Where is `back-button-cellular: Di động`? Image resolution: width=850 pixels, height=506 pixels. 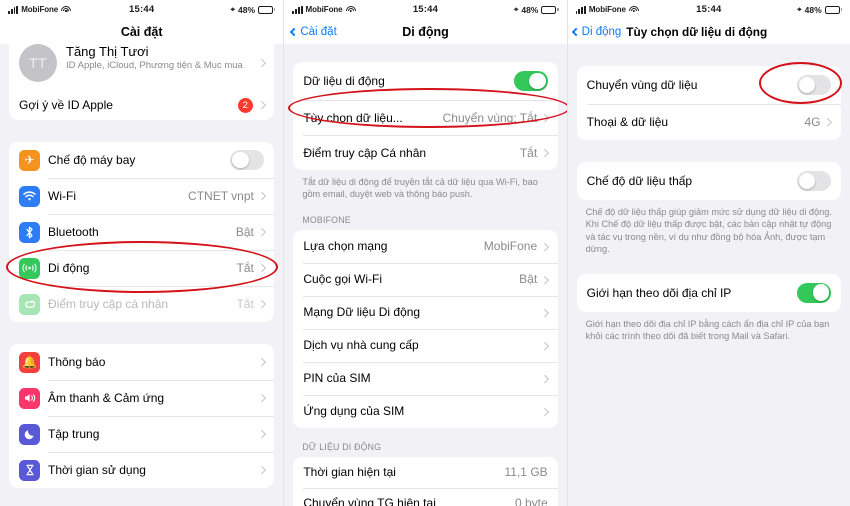 back-button-cellular: Di động is located at coordinates (596, 31).